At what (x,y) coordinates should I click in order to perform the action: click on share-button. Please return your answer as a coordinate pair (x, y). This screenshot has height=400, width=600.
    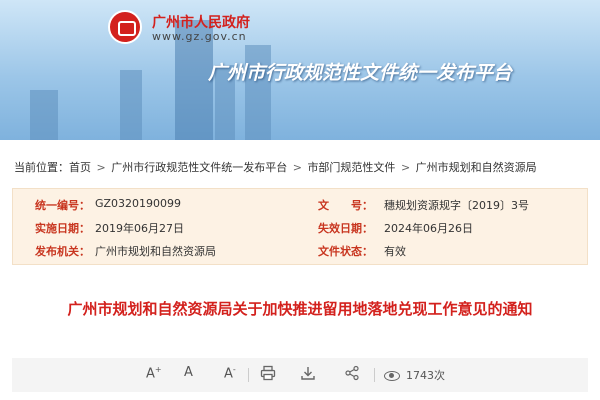
    Looking at the image, I should click on (352, 375).